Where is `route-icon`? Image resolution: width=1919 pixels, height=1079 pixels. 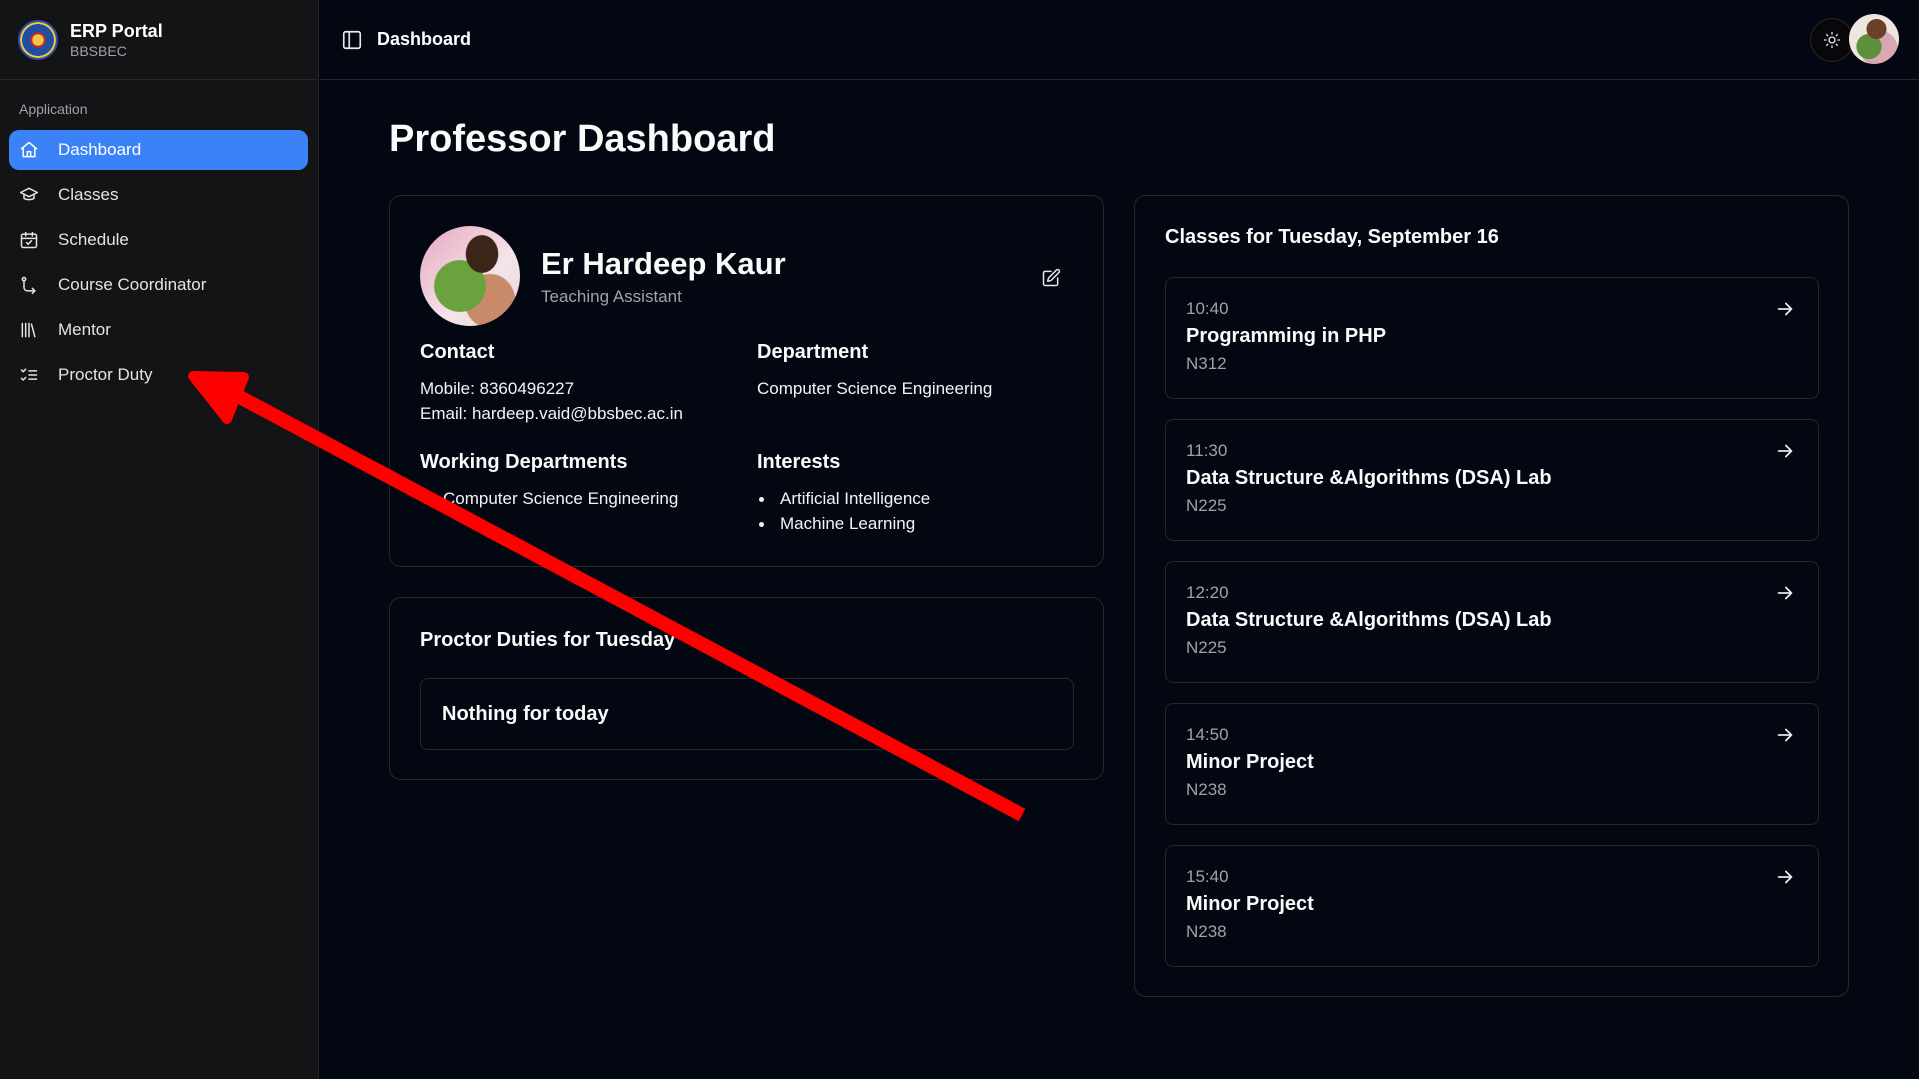 route-icon is located at coordinates (29, 285).